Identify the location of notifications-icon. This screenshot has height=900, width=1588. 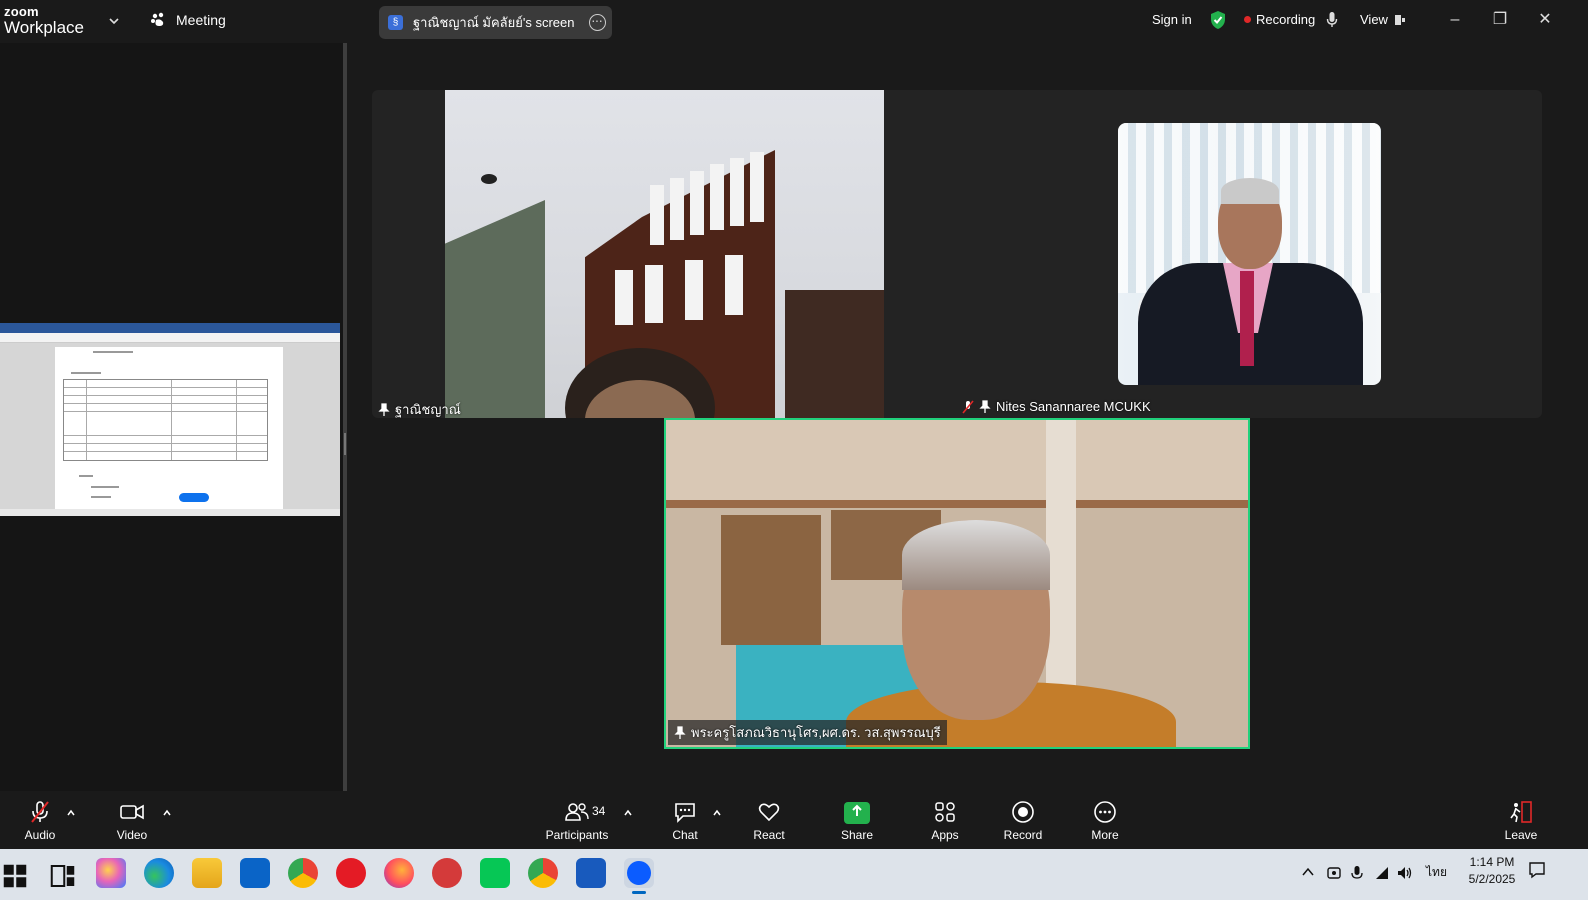
(1537, 870).